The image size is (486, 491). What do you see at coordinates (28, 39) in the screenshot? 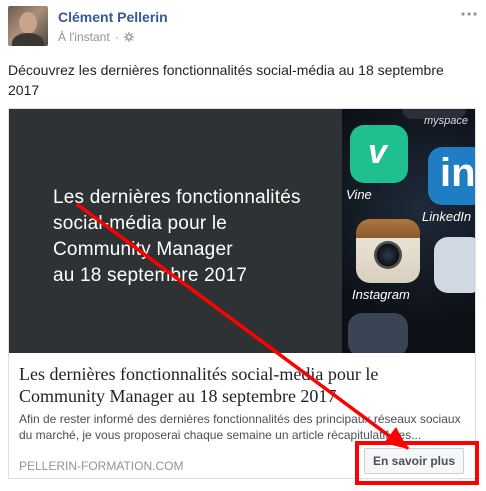
I see `avatar-shoulders` at bounding box center [28, 39].